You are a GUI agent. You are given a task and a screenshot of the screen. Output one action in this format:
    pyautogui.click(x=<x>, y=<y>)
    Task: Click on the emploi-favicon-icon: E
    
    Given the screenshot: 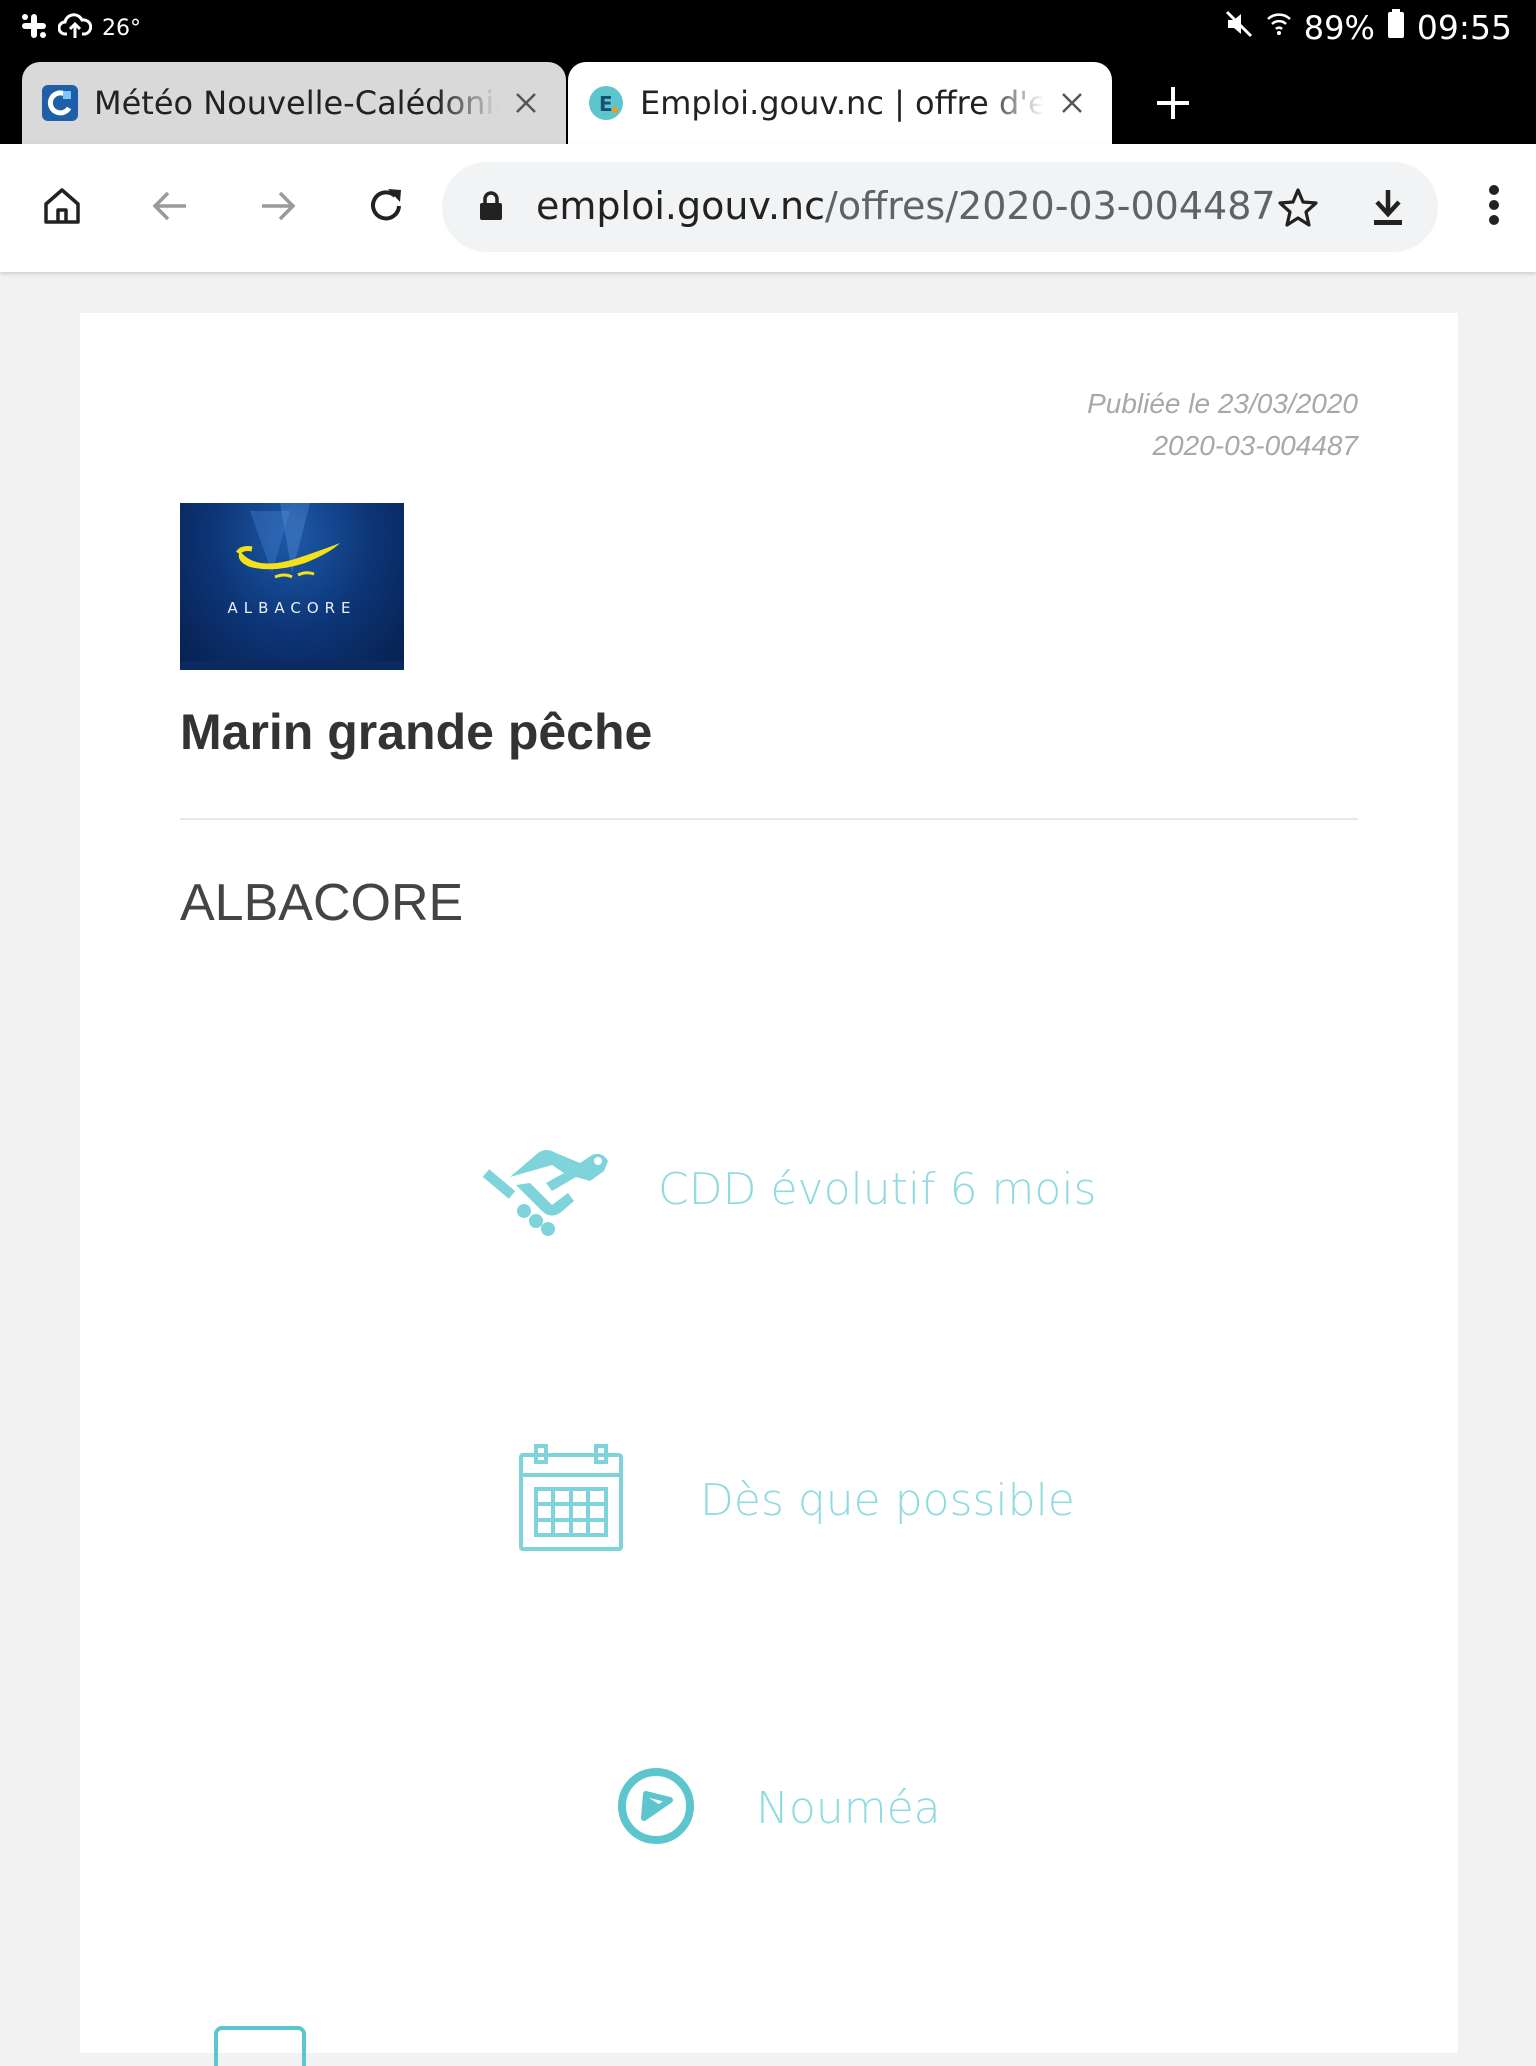 What is the action you would take?
    pyautogui.click(x=606, y=103)
    